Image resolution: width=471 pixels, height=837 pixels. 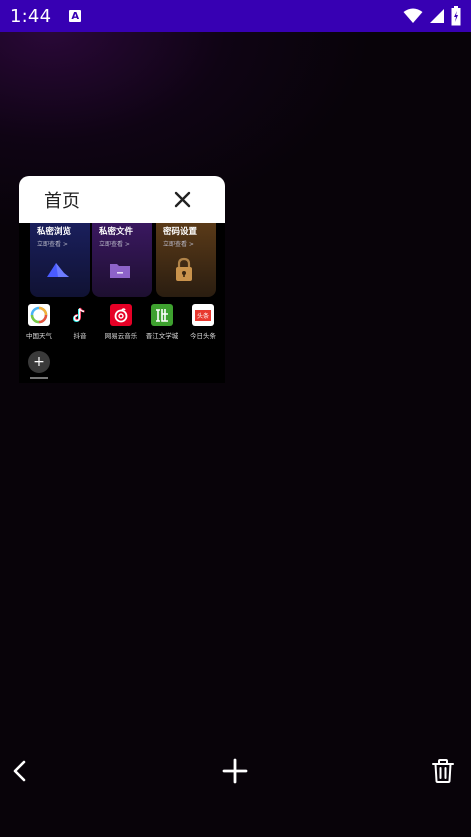 I want to click on app-jinjiang: 晋江文学城, so click(x=162, y=322).